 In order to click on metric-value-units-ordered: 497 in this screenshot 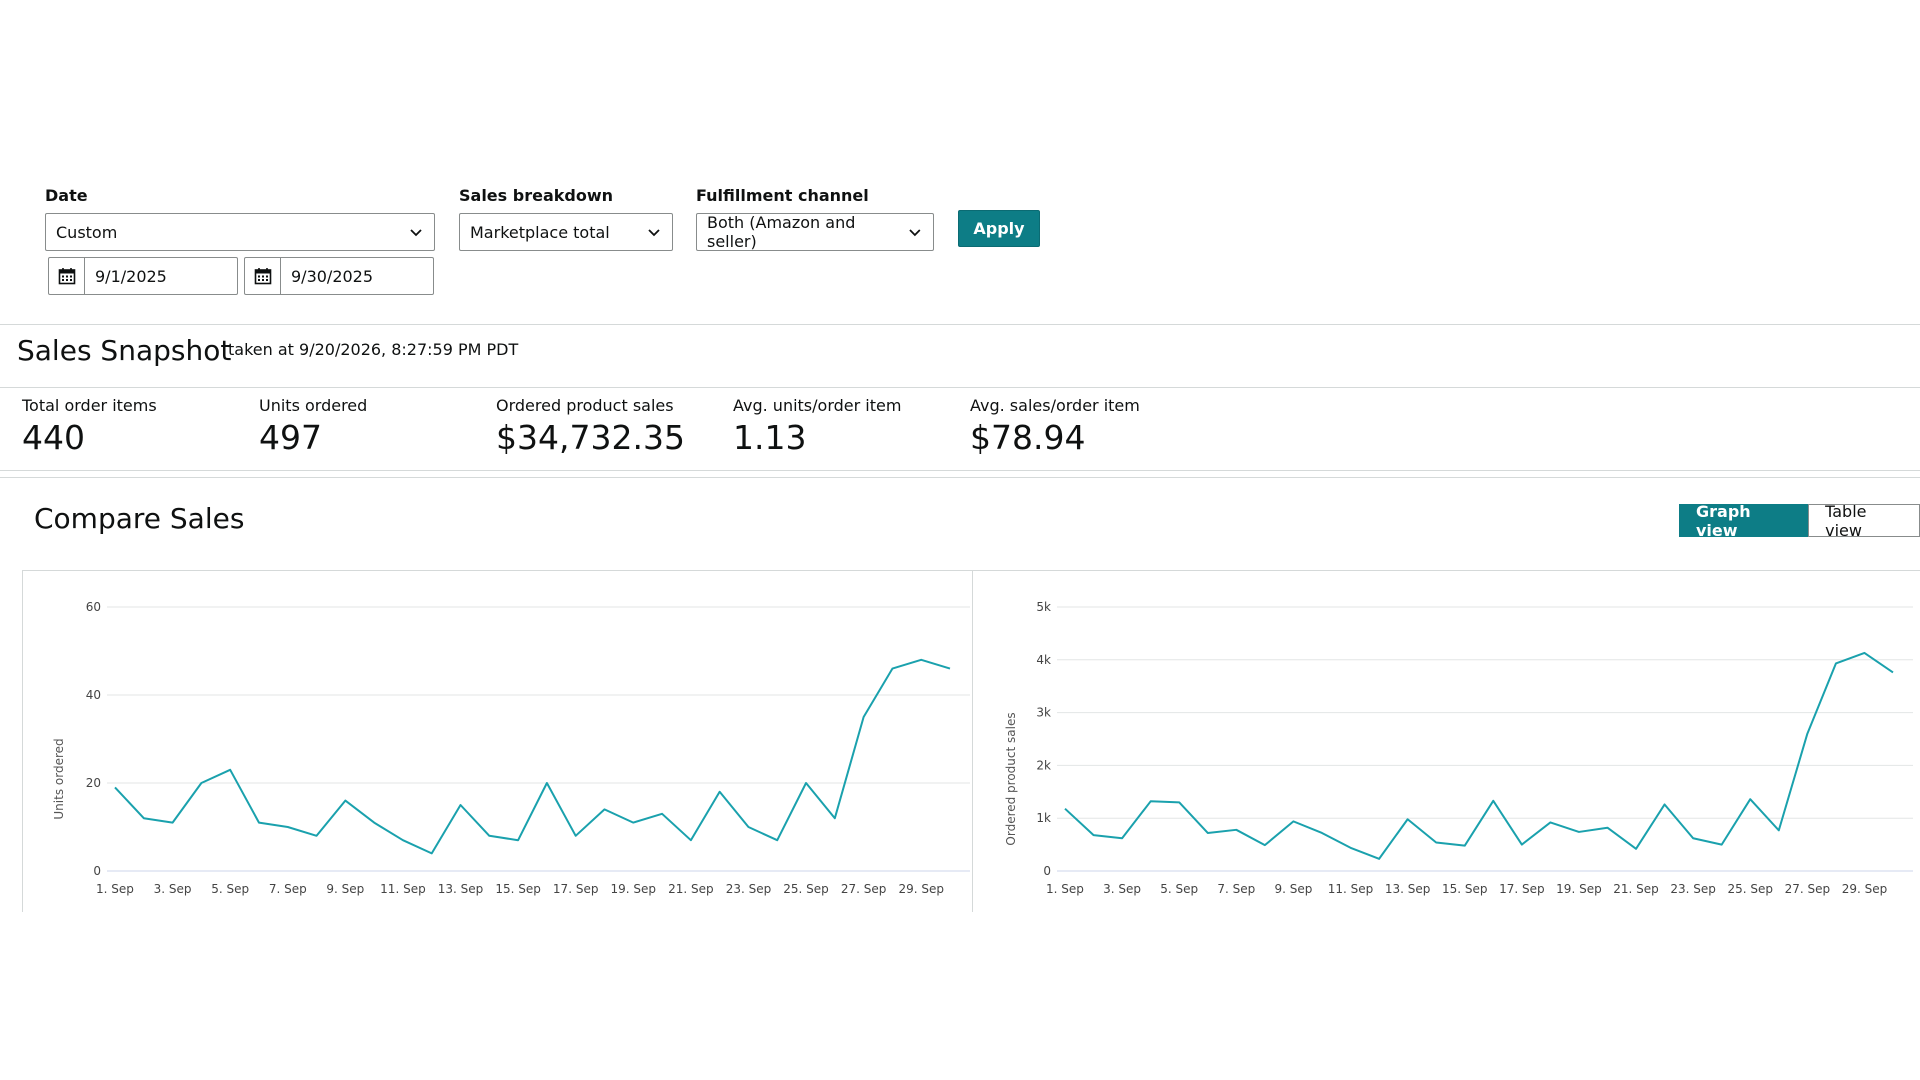, I will do `click(290, 437)`.